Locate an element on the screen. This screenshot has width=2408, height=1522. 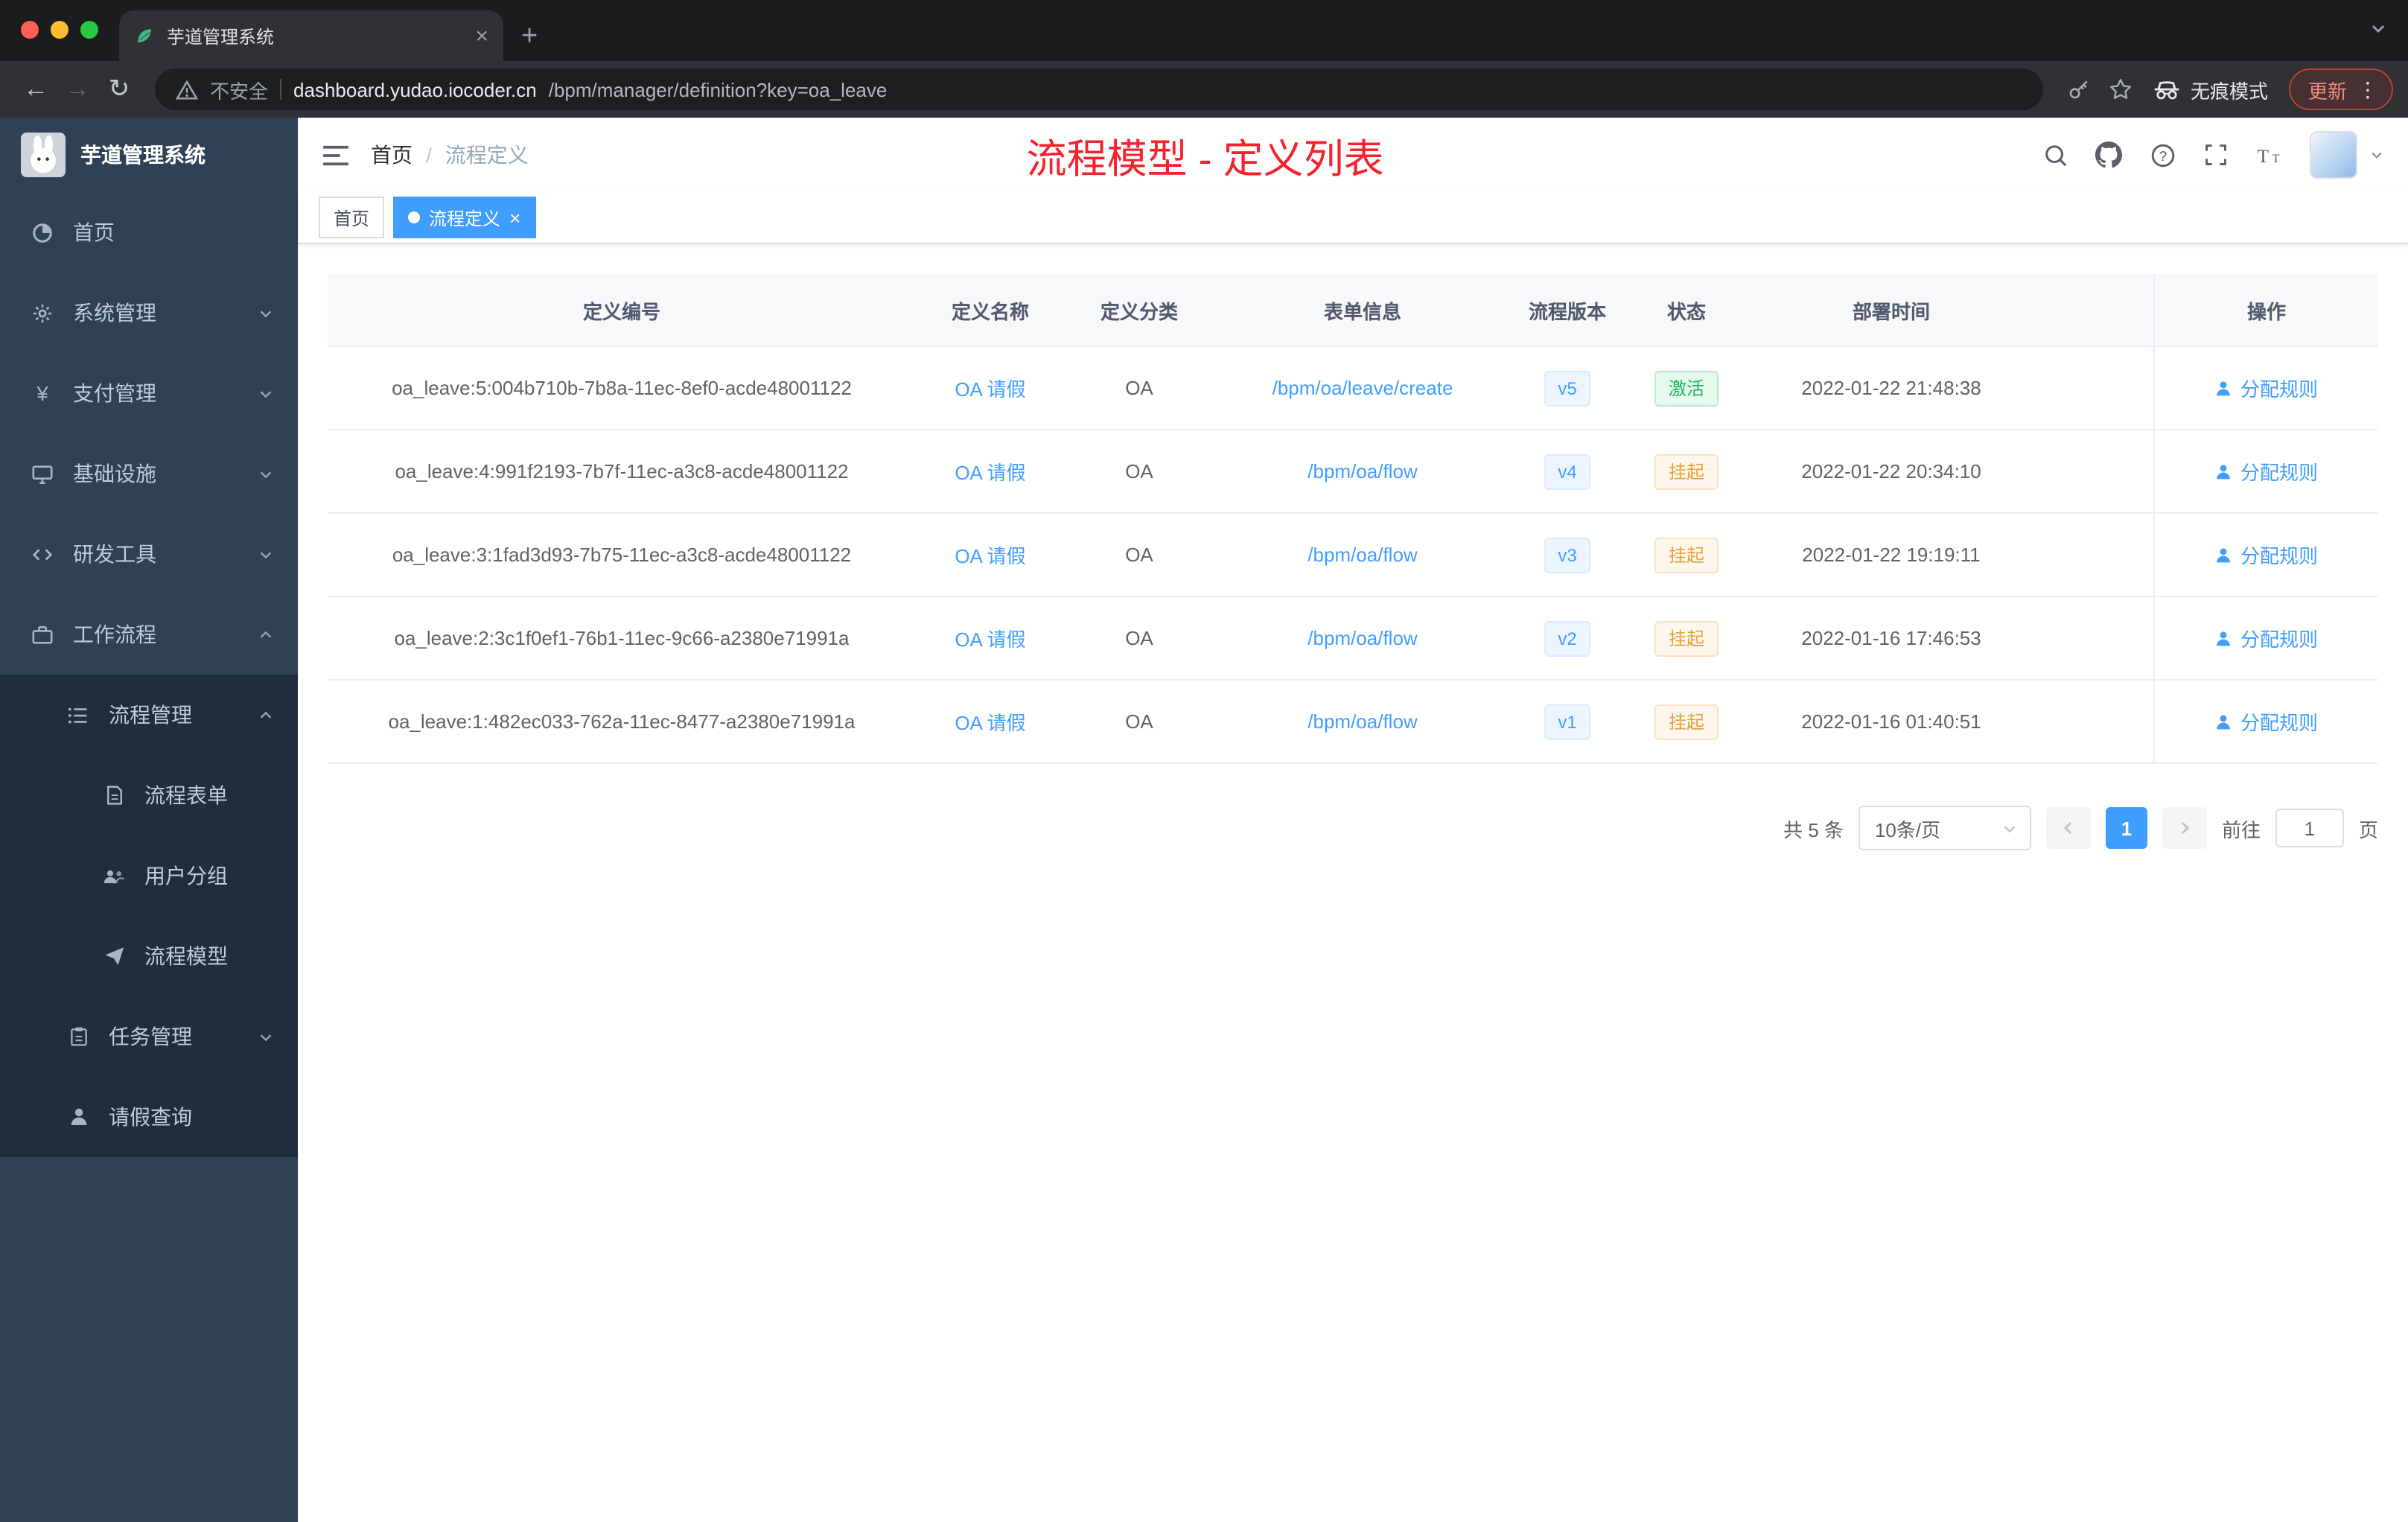
breadcrumb: 首页 / 流程定义 is located at coordinates (450, 155).